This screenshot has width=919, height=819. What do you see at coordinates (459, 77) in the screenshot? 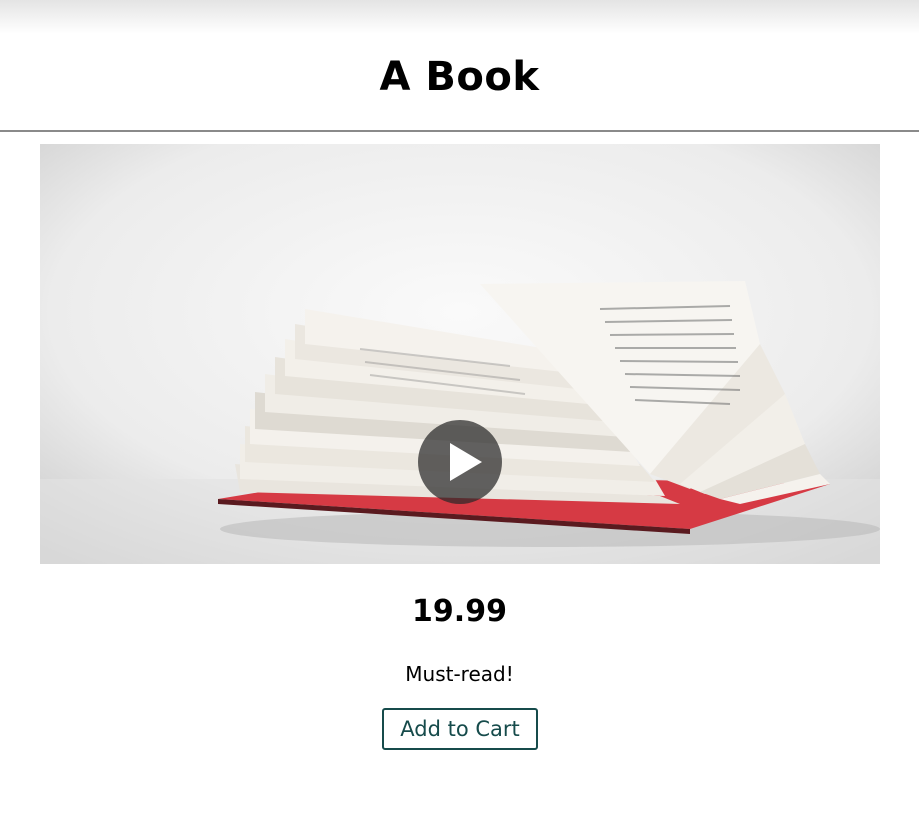
I see `page-title: A Book` at bounding box center [459, 77].